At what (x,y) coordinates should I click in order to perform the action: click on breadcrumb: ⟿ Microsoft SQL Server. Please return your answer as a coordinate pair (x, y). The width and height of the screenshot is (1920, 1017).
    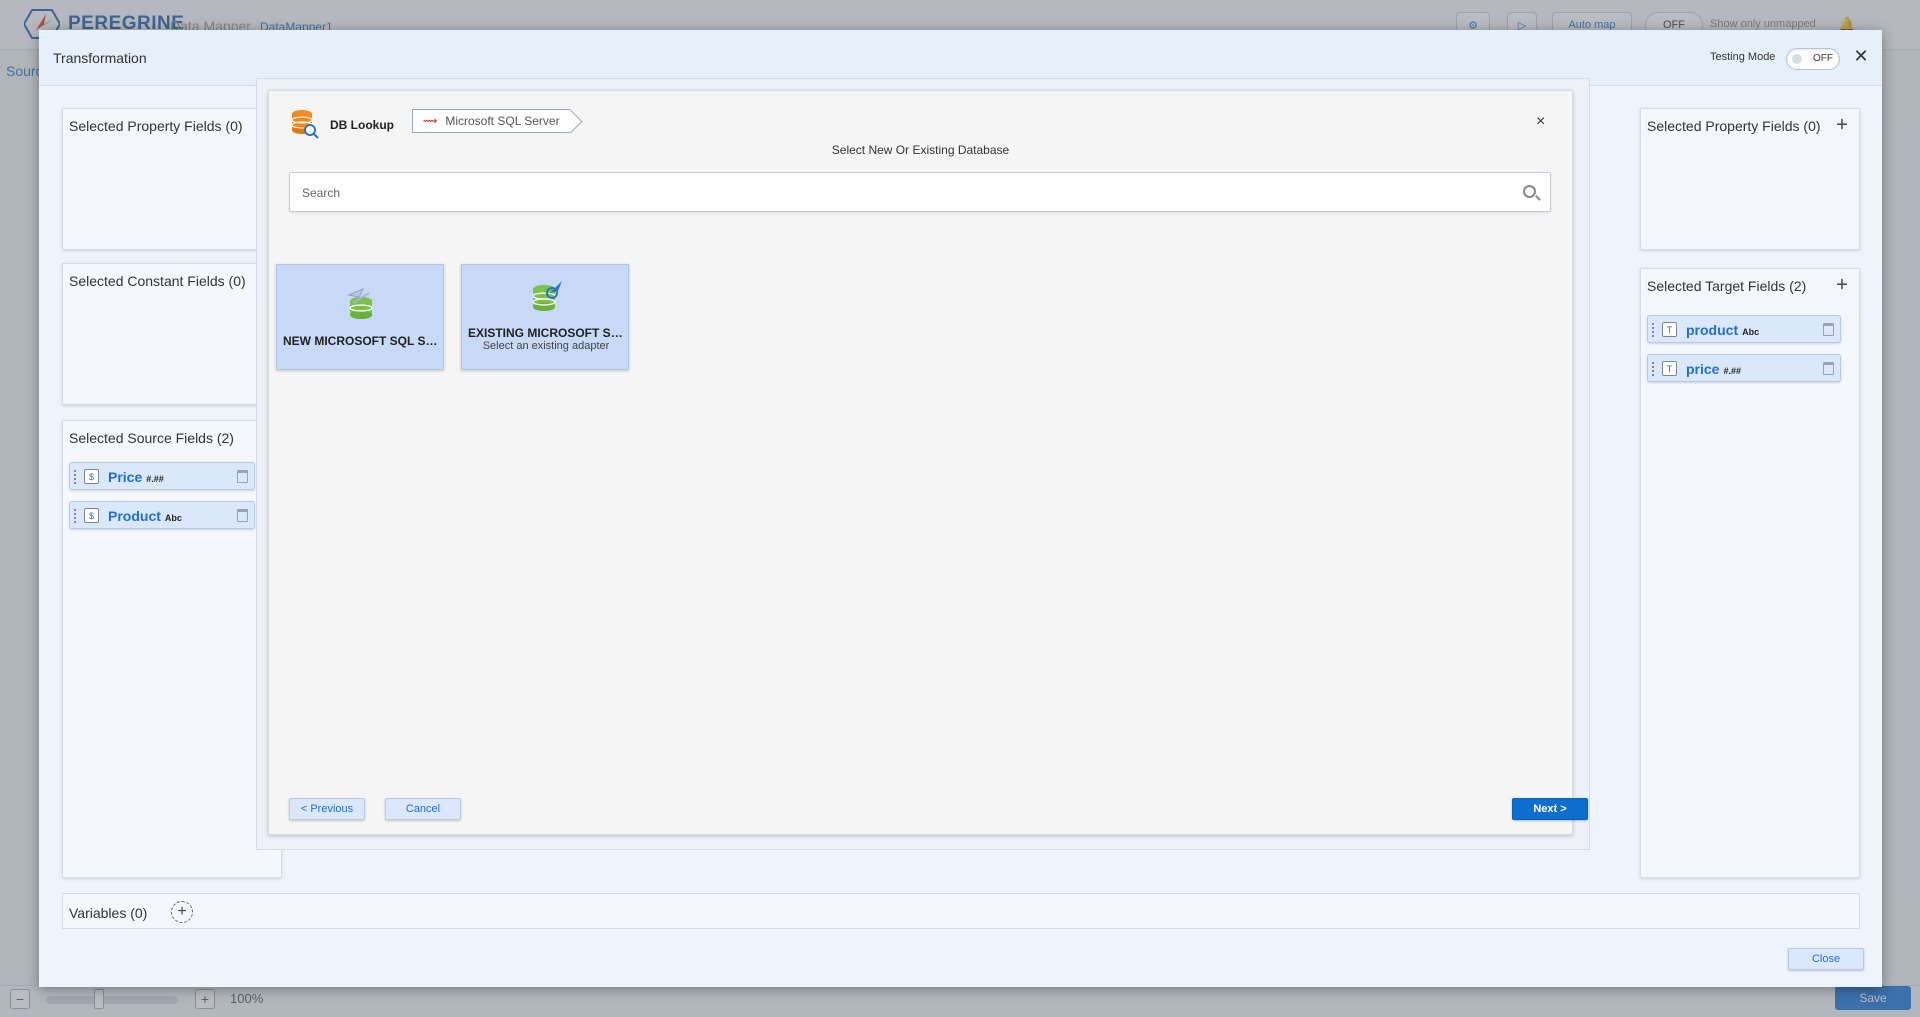
    Looking at the image, I should click on (491, 121).